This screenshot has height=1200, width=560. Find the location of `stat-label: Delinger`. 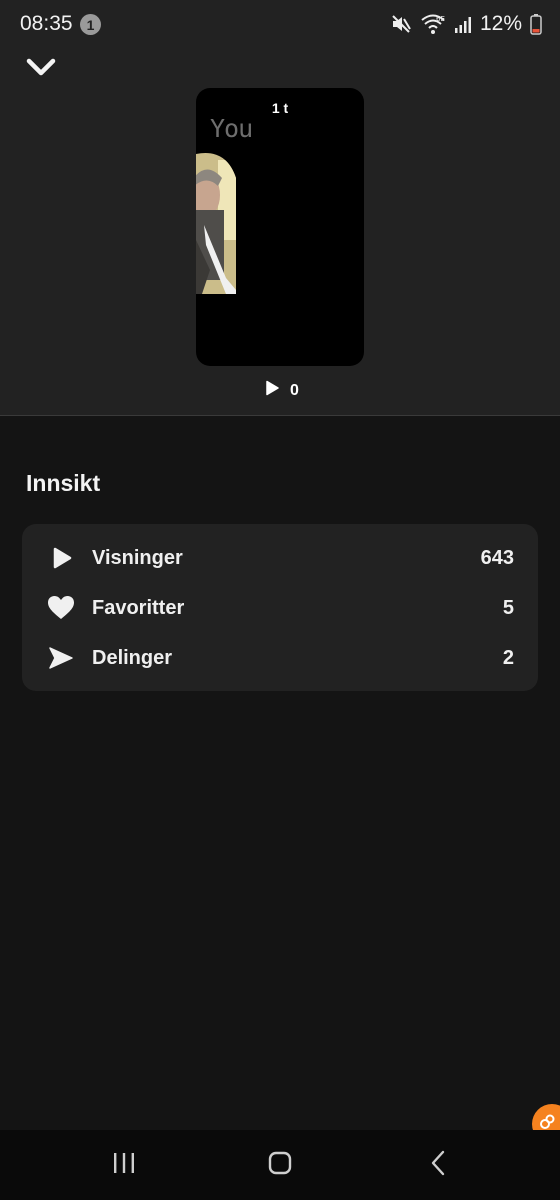

stat-label: Delinger is located at coordinates (132, 657).